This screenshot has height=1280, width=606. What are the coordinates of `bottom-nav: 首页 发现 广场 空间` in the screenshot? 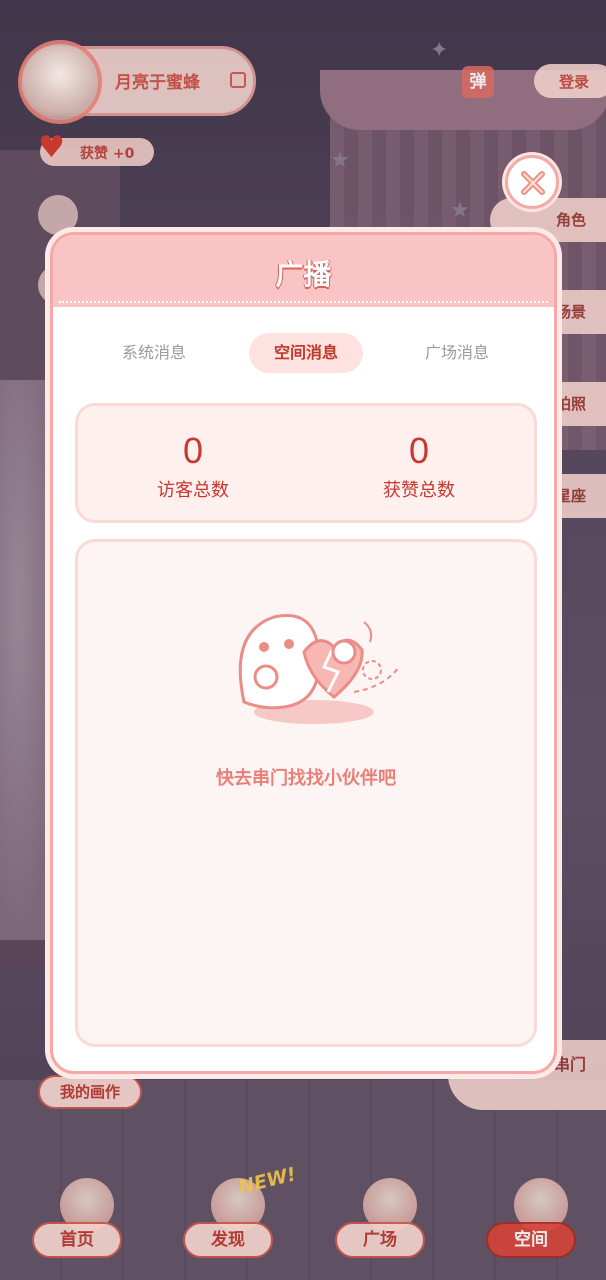 It's located at (303, 1225).